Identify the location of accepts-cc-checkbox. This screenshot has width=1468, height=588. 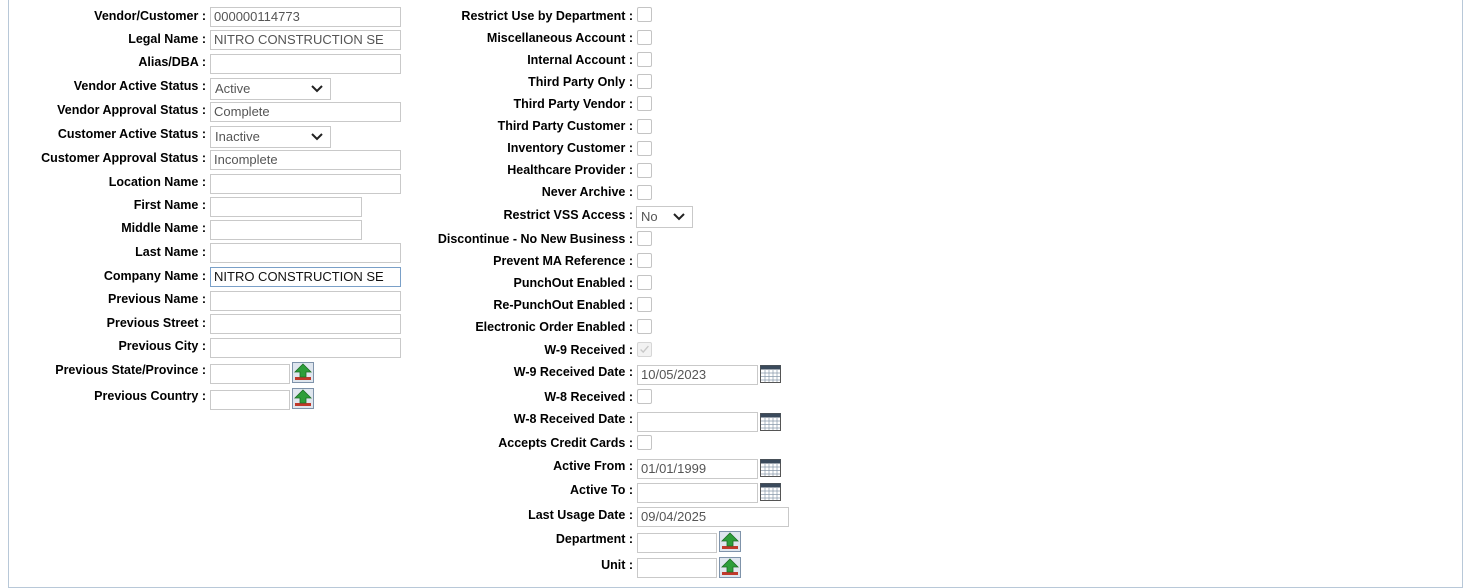
(644, 442).